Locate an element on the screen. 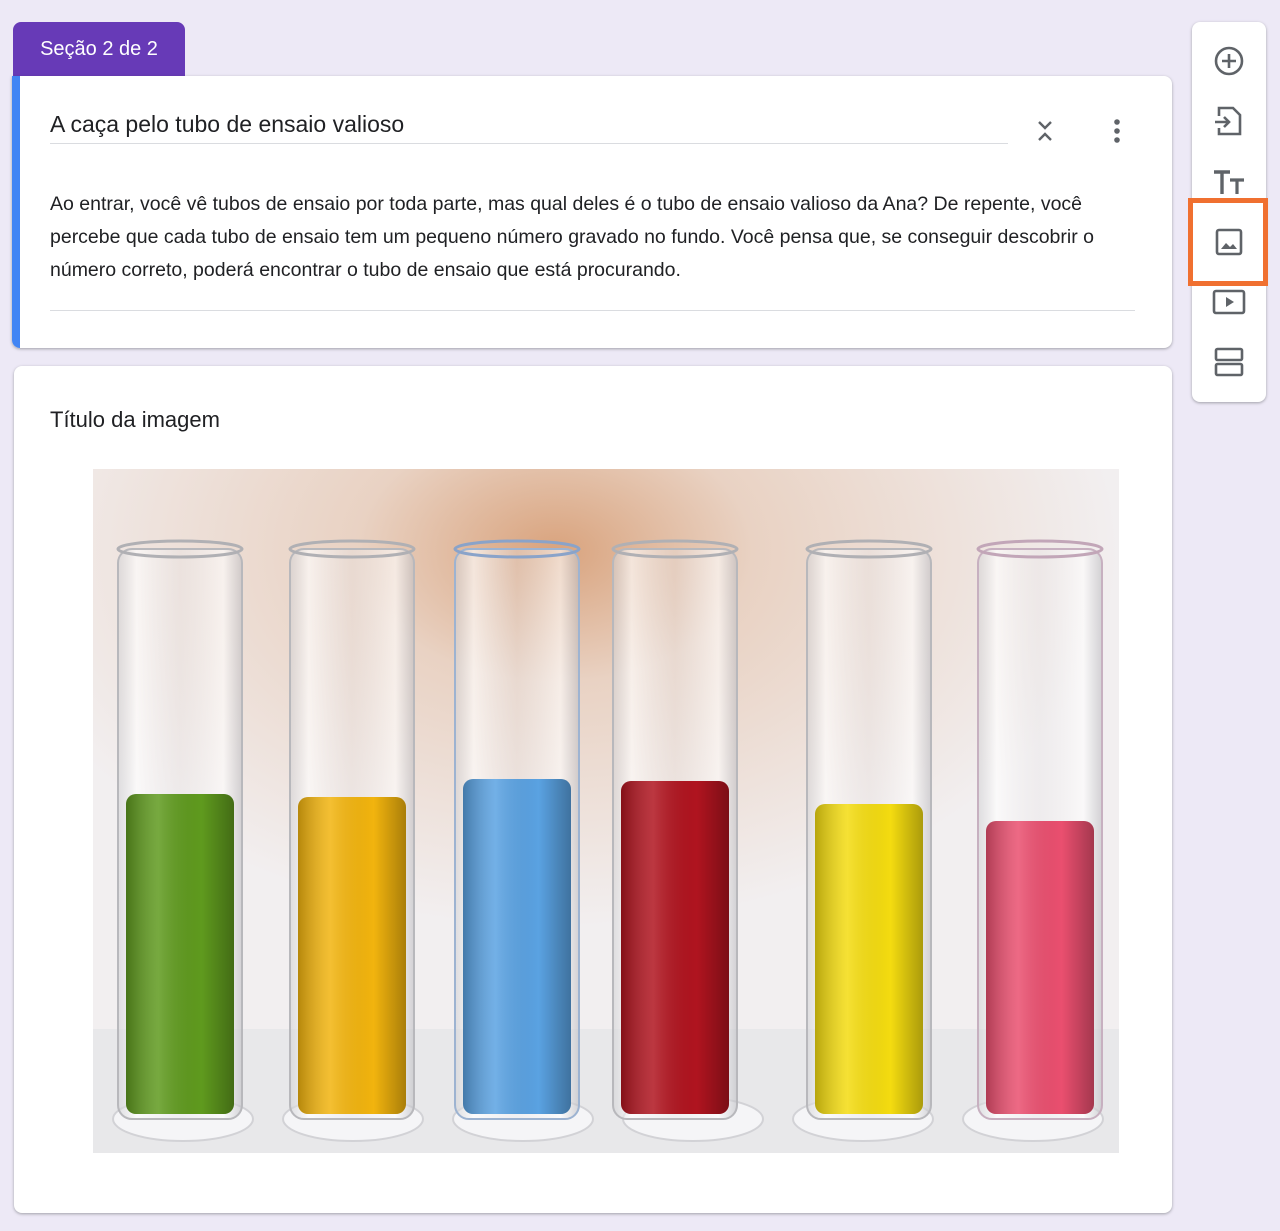 This screenshot has width=1280, height=1231. add-circle-icon is located at coordinates (1229, 61).